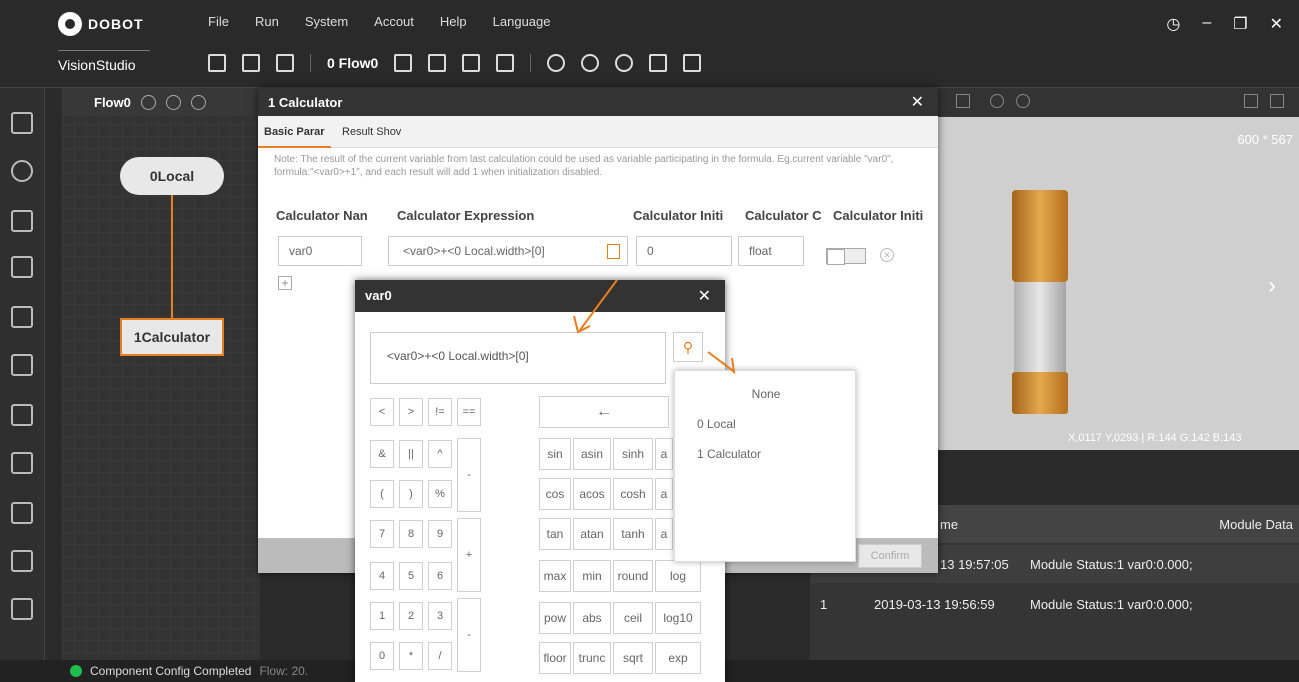 Image resolution: width=1299 pixels, height=682 pixels. Describe the element at coordinates (22, 171) in the screenshot. I see `locate-icon` at that location.